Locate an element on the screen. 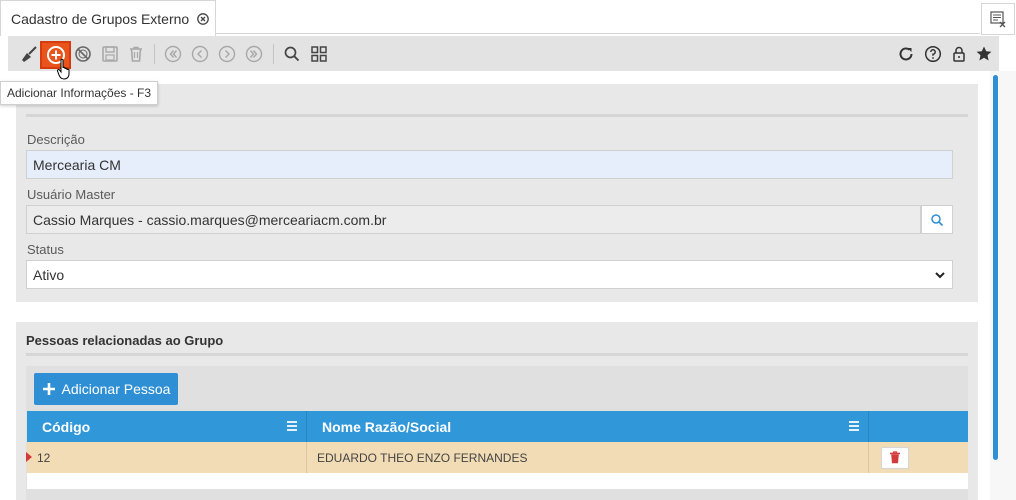 The width and height of the screenshot is (1016, 500). star-icon is located at coordinates (984, 53).